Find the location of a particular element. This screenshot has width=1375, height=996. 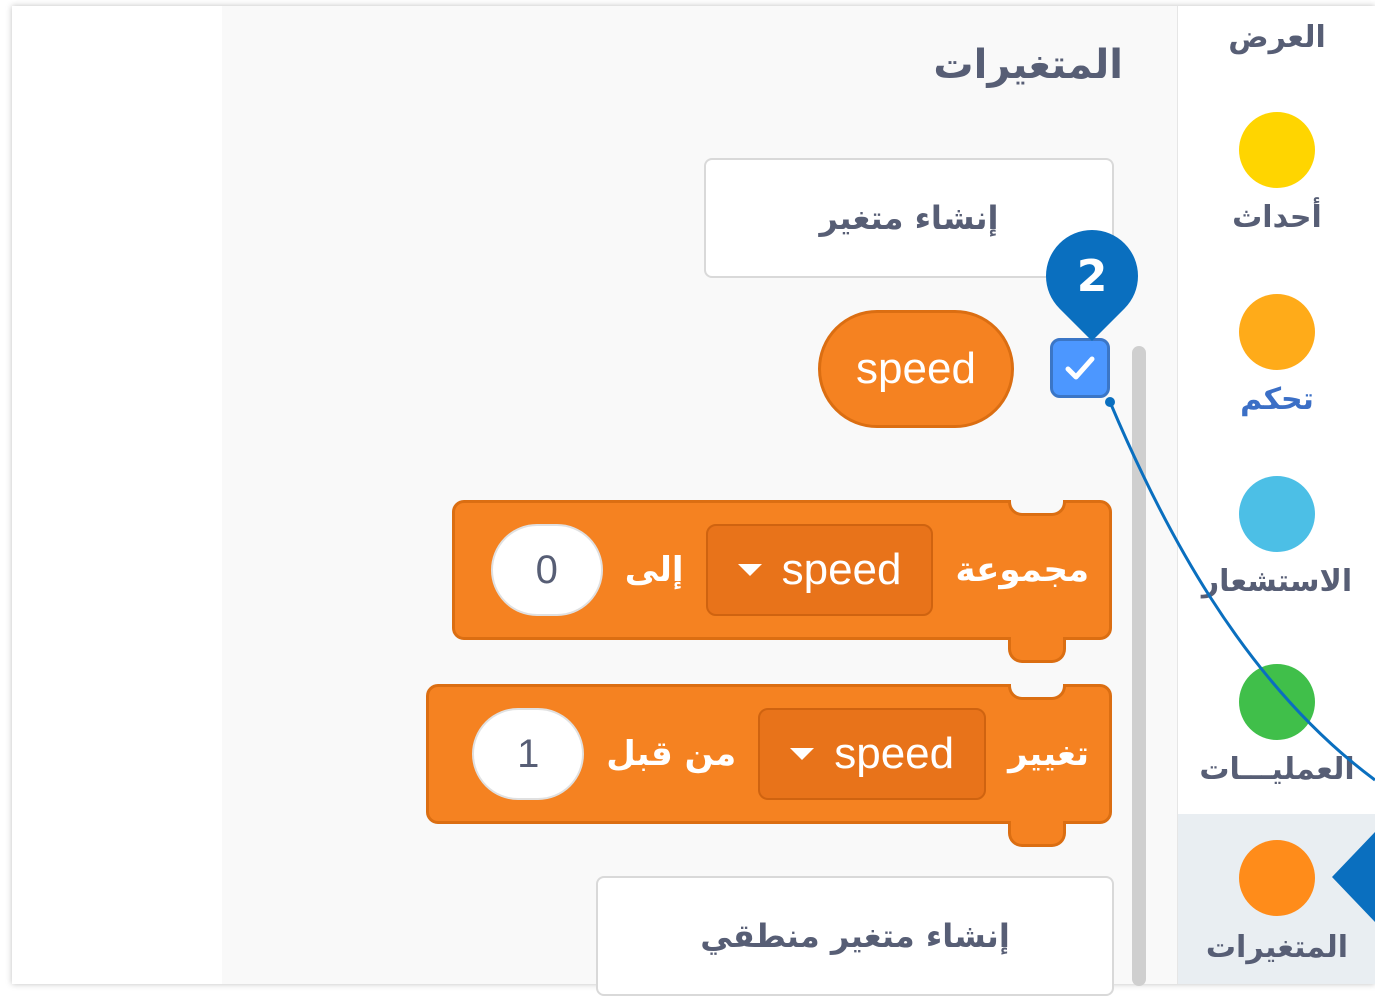

change-dropdown-value: speed is located at coordinates (894, 753).